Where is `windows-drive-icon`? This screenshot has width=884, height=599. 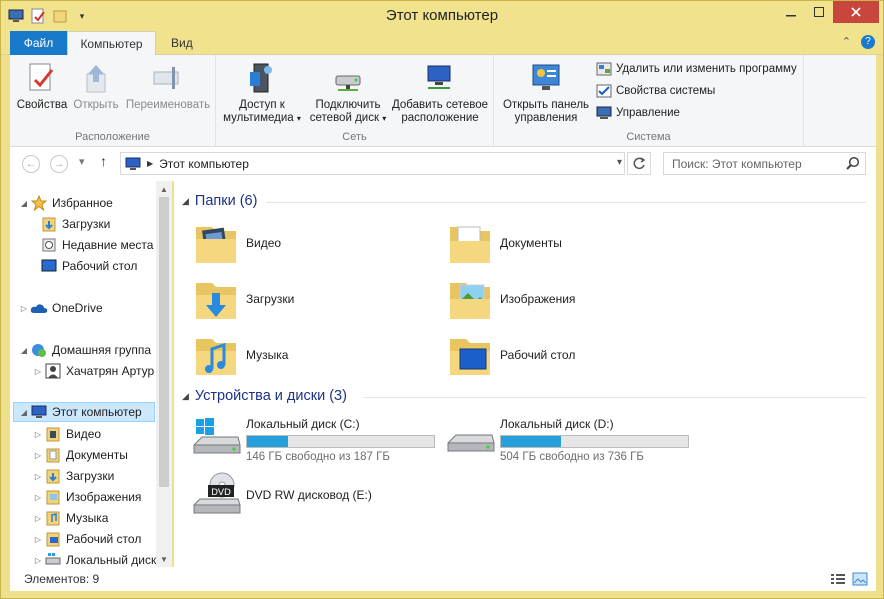
windows-drive-icon is located at coordinates (217, 438).